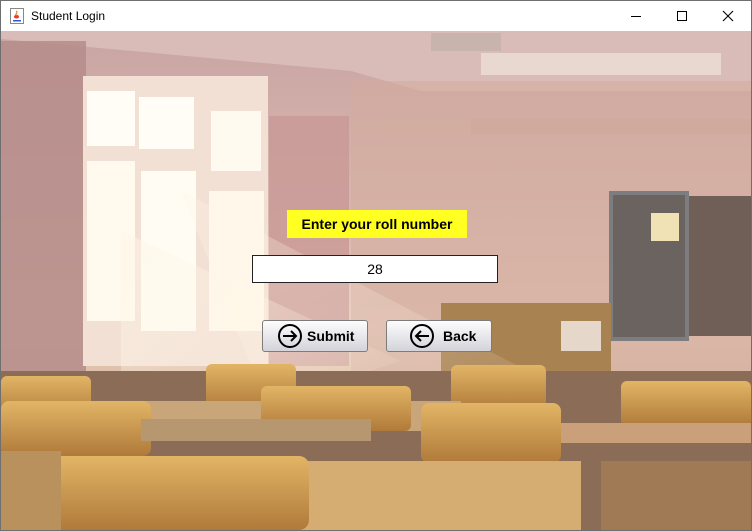 The width and height of the screenshot is (752, 531). Describe the element at coordinates (376, 16) in the screenshot. I see `title-bar: Student Login` at that location.